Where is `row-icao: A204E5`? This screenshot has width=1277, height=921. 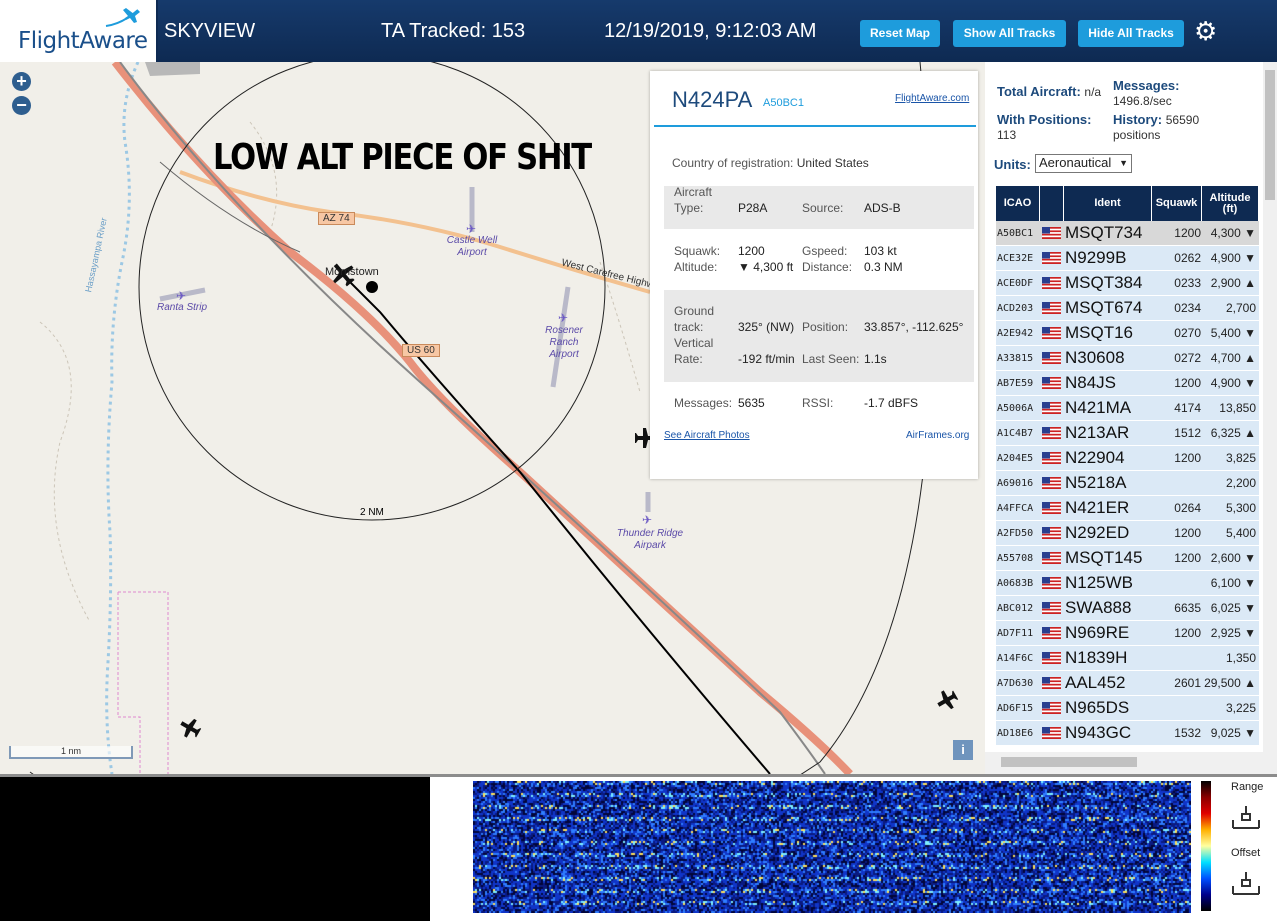 row-icao: A204E5 is located at coordinates (1015, 458).